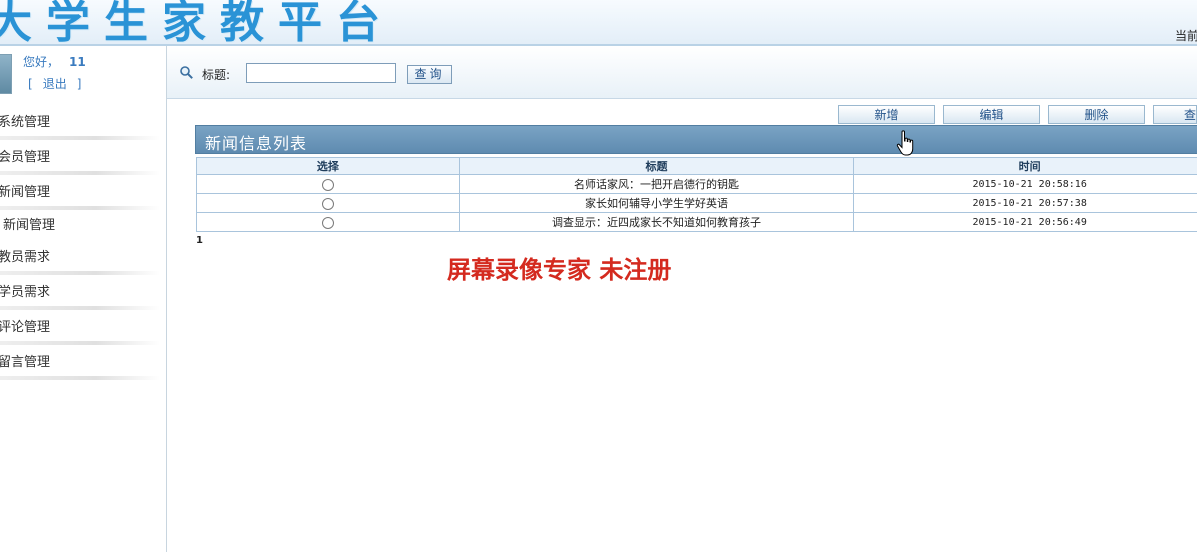 The image size is (1197, 552). What do you see at coordinates (1096, 114) in the screenshot?
I see `delete-button: 删除` at bounding box center [1096, 114].